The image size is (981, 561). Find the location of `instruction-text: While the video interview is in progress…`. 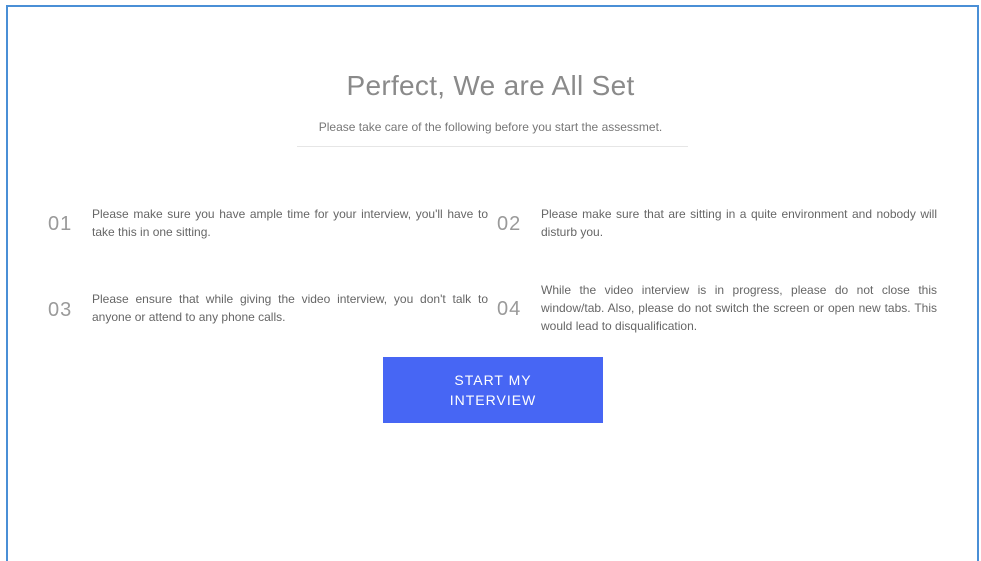

instruction-text: While the video interview is in progress… is located at coordinates (739, 308).